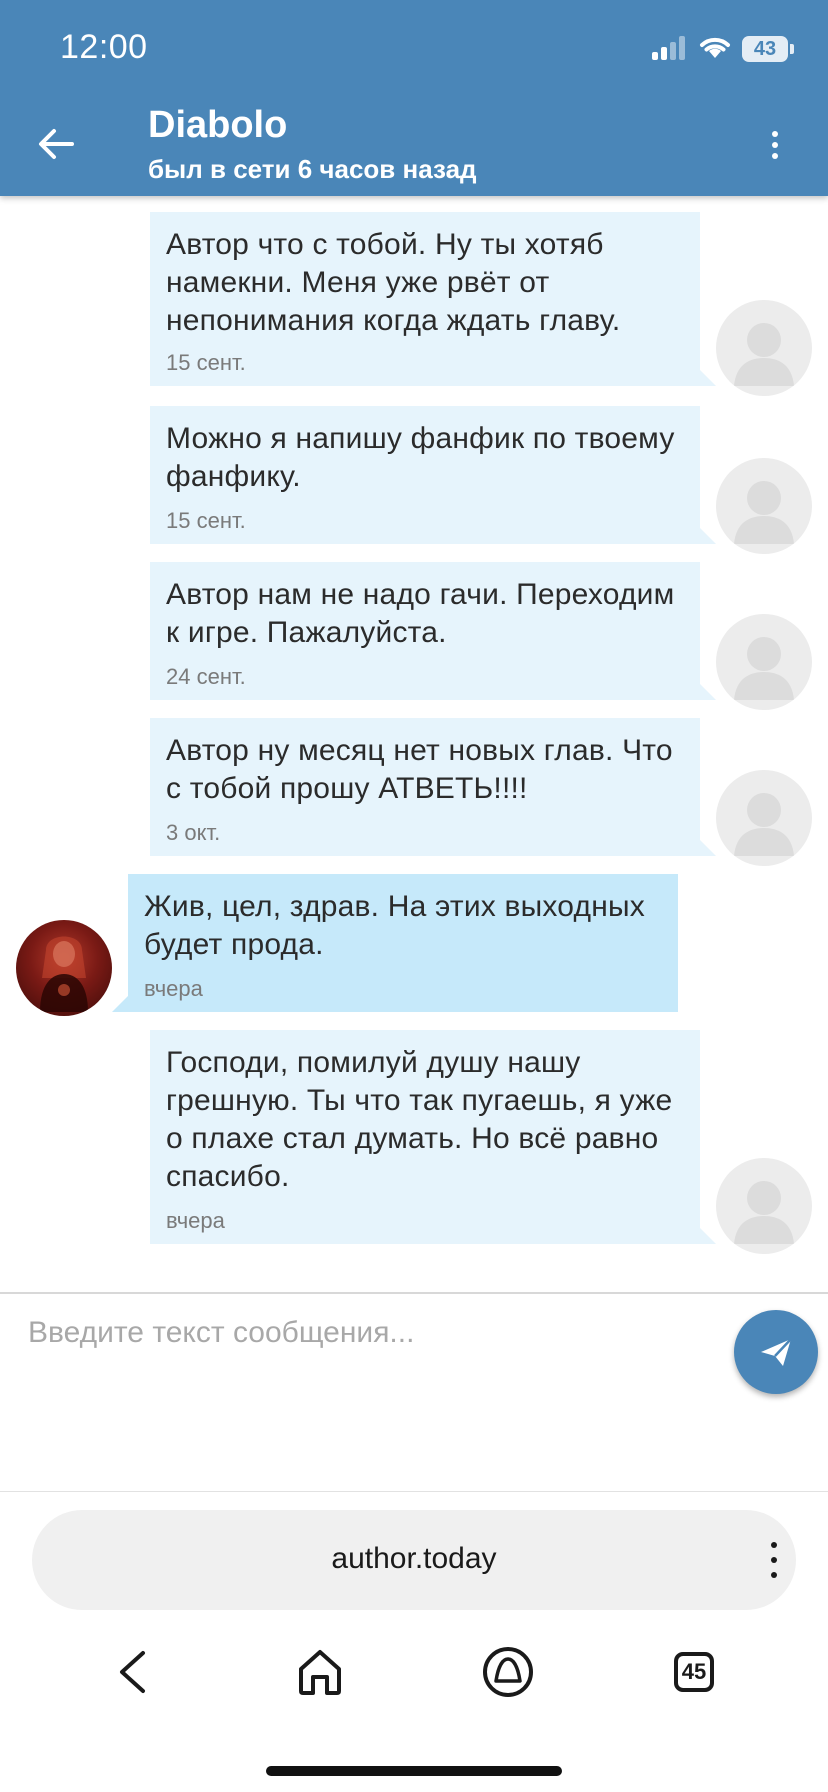 The width and height of the screenshot is (828, 1792). I want to click on browser-address-bar: author.today, so click(414, 1560).